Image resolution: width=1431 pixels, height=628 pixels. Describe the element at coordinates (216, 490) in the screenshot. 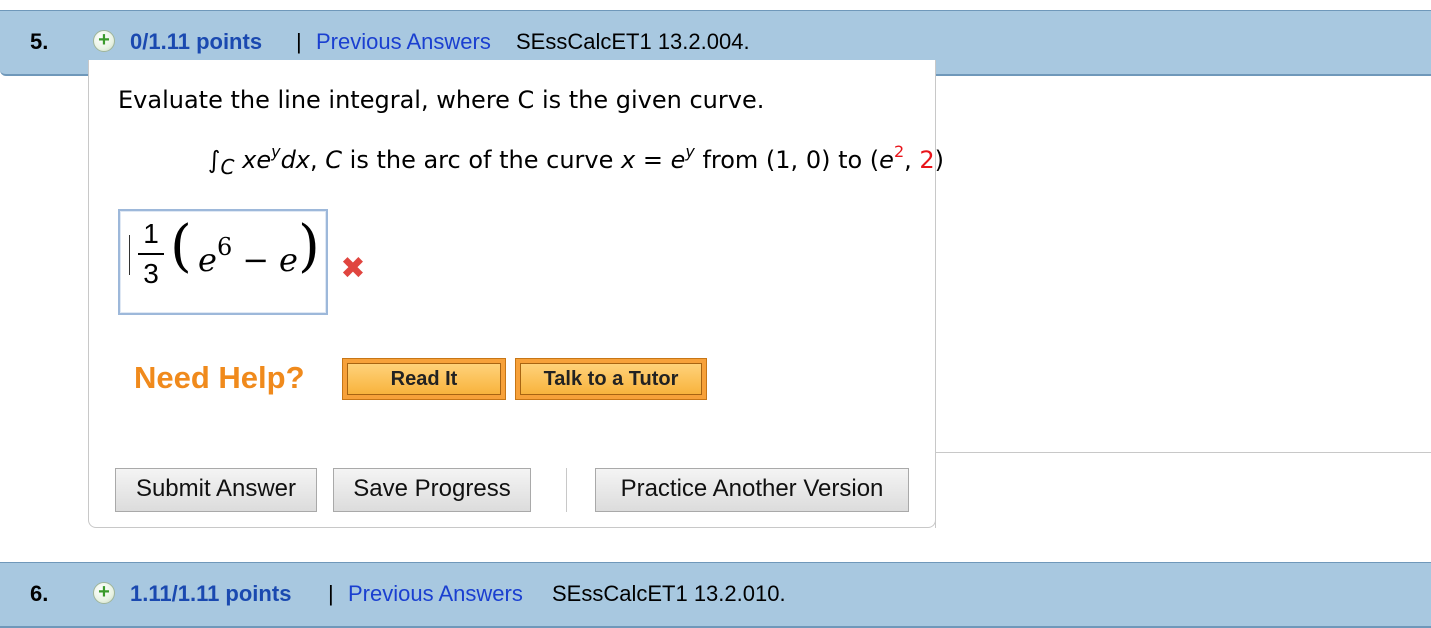

I see `submit-answer-button: Submit Answer` at that location.